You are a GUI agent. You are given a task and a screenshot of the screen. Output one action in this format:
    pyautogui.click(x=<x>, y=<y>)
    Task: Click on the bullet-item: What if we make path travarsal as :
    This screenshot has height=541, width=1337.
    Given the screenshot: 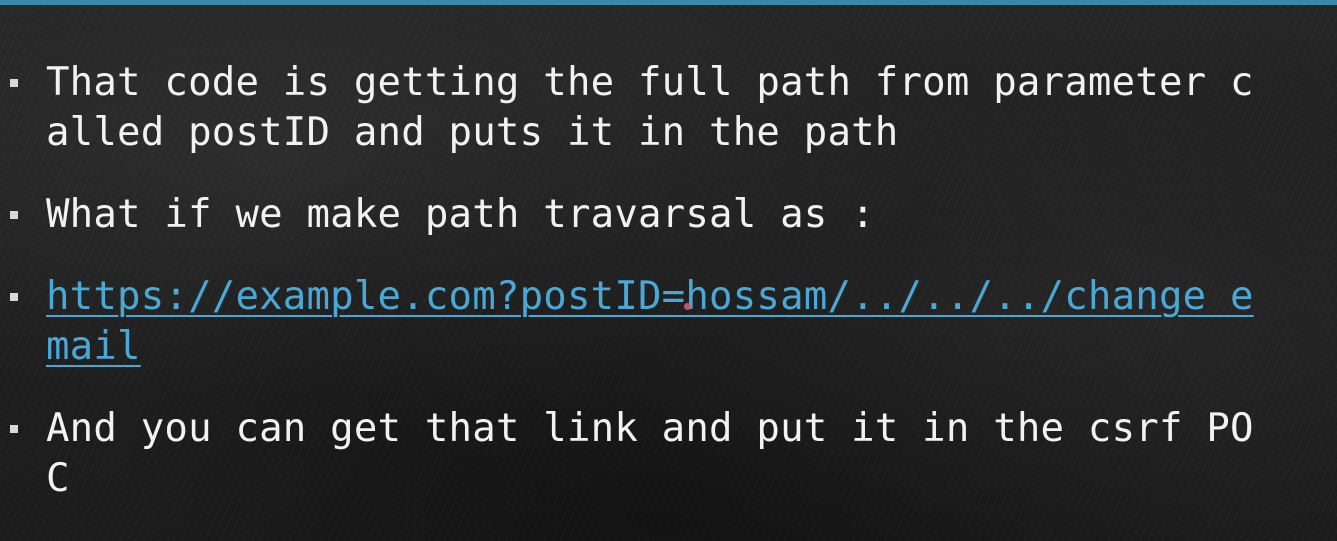 What is the action you would take?
    pyautogui.click(x=638, y=215)
    